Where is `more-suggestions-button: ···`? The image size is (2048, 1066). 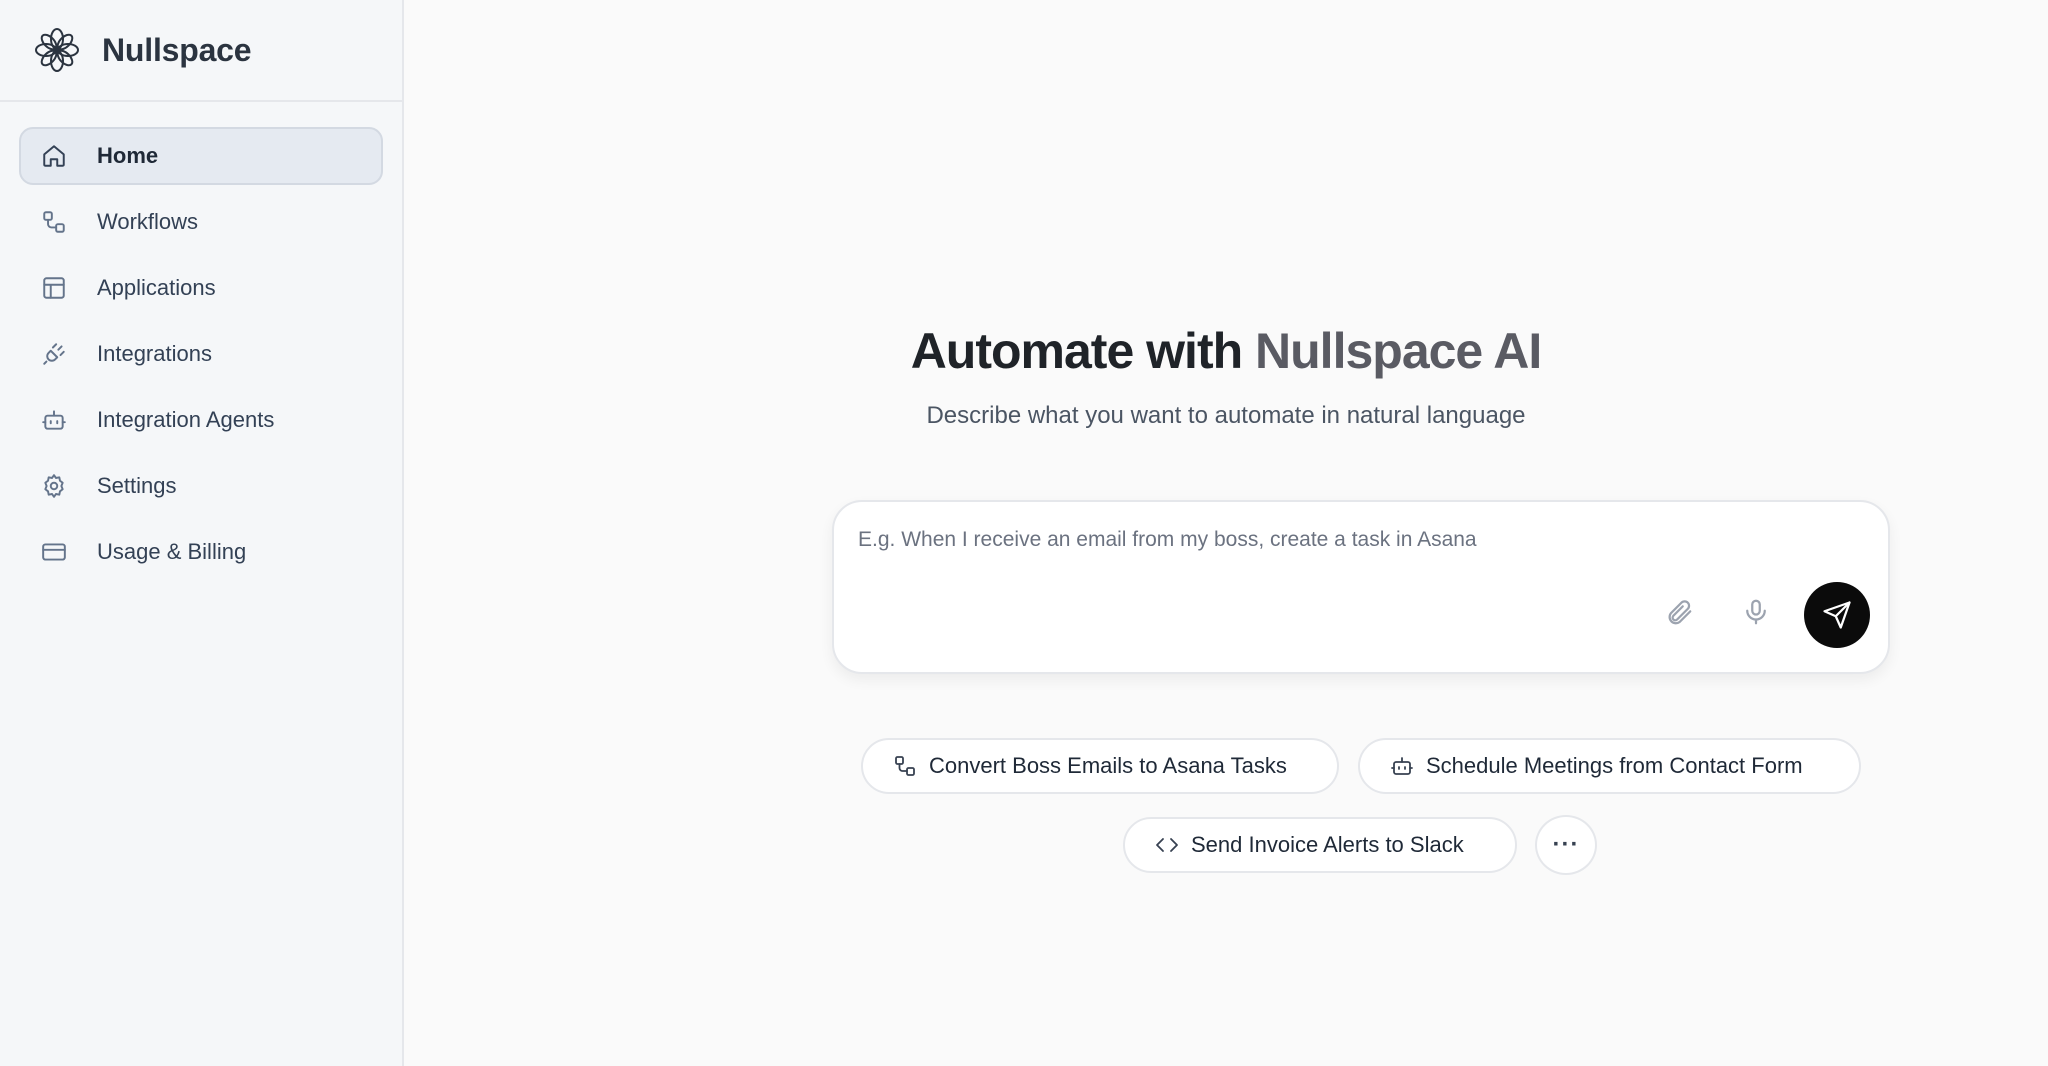
more-suggestions-button: ··· is located at coordinates (1566, 845).